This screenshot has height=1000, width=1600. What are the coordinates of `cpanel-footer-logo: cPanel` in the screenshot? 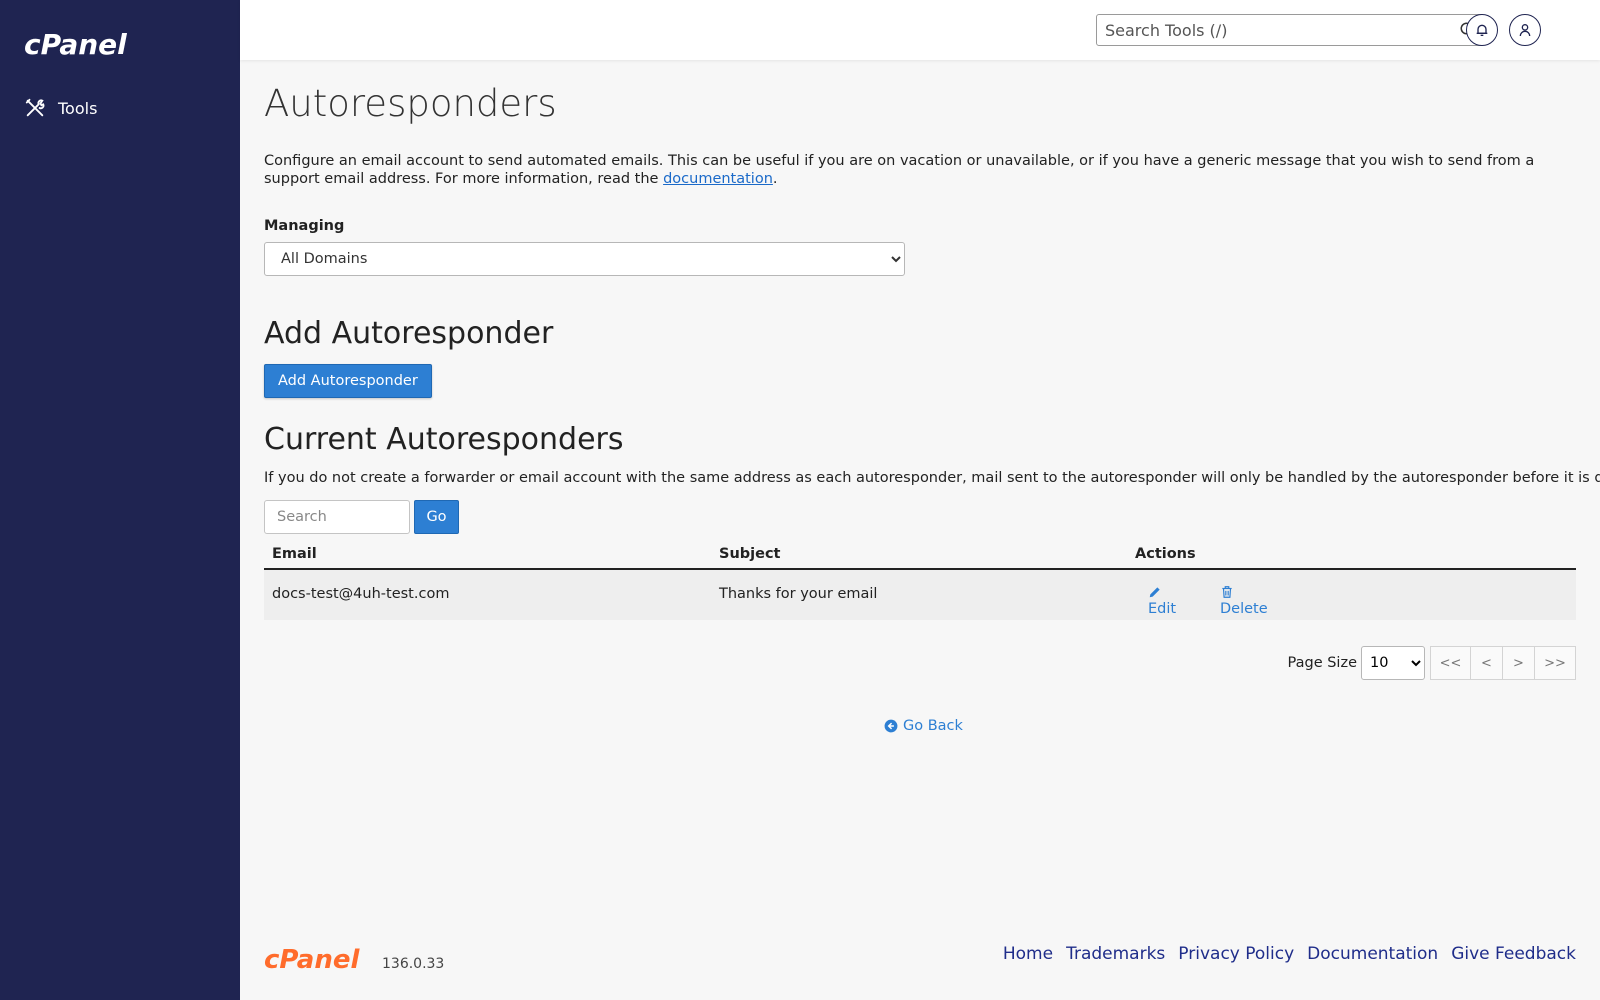 It's located at (312, 959).